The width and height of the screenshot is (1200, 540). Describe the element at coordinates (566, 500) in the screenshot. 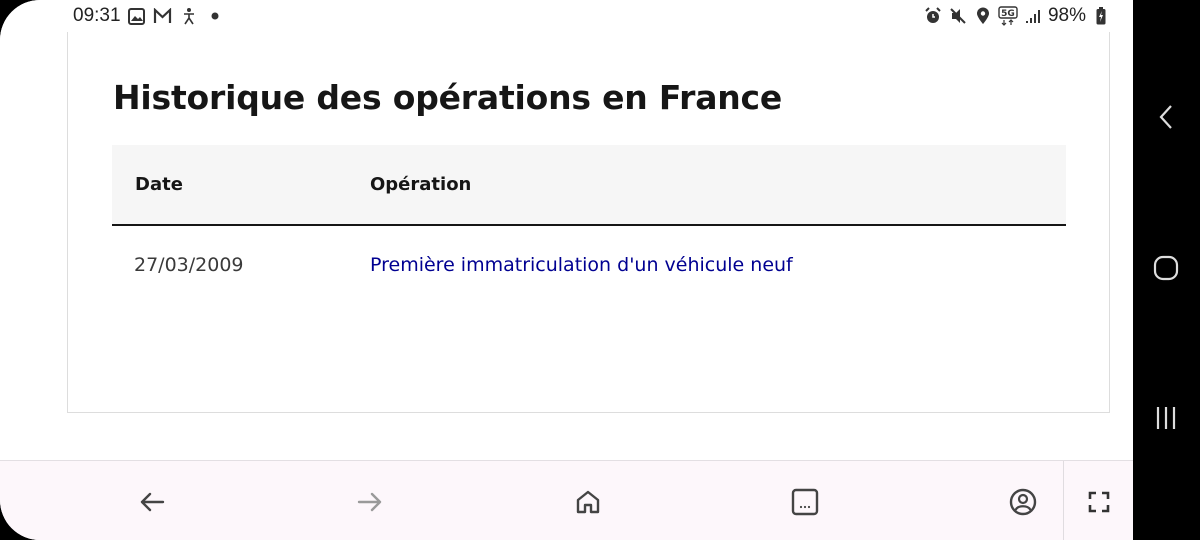

I see `browser-toolbar` at that location.